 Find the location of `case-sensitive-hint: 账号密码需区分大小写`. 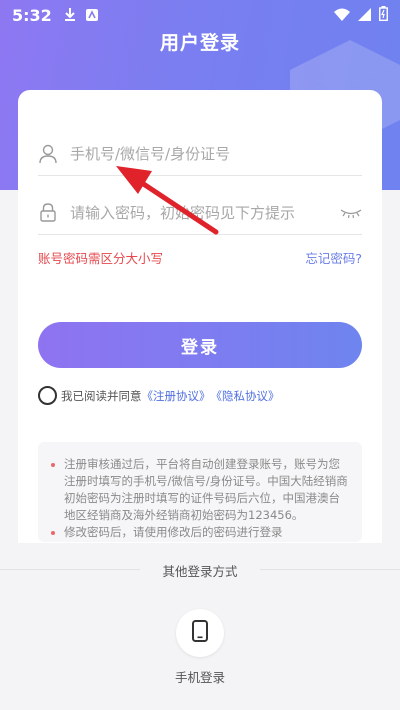

case-sensitive-hint: 账号密码需区分大小写 is located at coordinates (101, 258).